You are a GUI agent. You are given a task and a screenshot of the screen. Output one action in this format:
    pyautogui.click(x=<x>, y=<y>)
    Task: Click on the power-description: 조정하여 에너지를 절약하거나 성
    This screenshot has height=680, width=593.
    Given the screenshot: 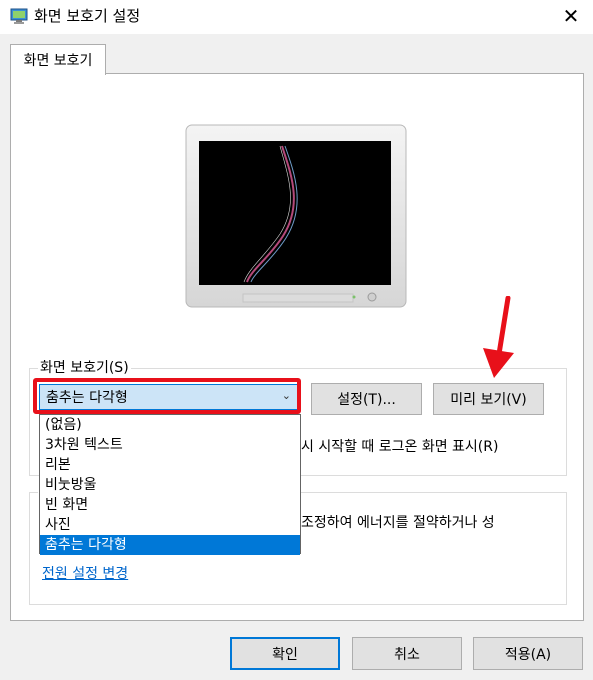 What is the action you would take?
    pyautogui.click(x=398, y=523)
    